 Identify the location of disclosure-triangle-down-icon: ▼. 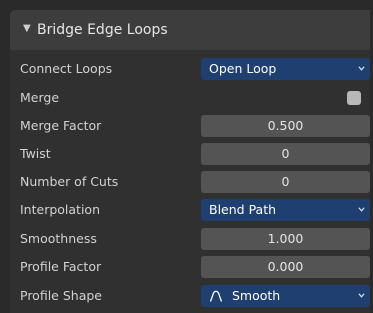
(27, 29).